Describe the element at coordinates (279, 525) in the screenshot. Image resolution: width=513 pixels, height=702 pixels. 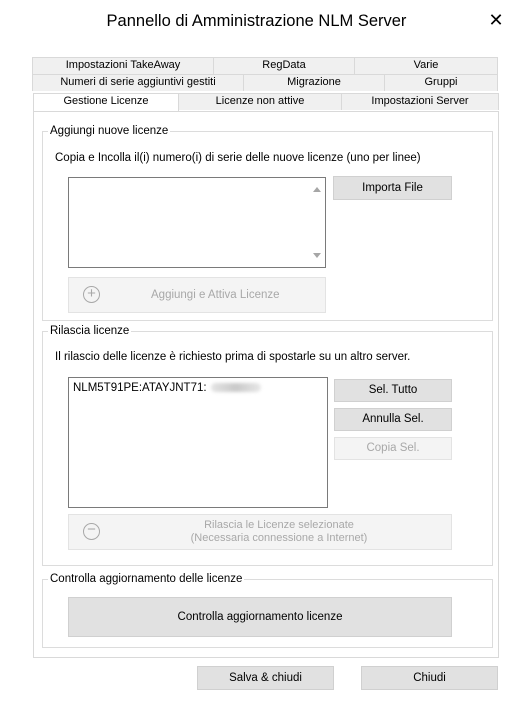
I see `release-label-line-1: Rilascia le Licenze selezionate` at that location.